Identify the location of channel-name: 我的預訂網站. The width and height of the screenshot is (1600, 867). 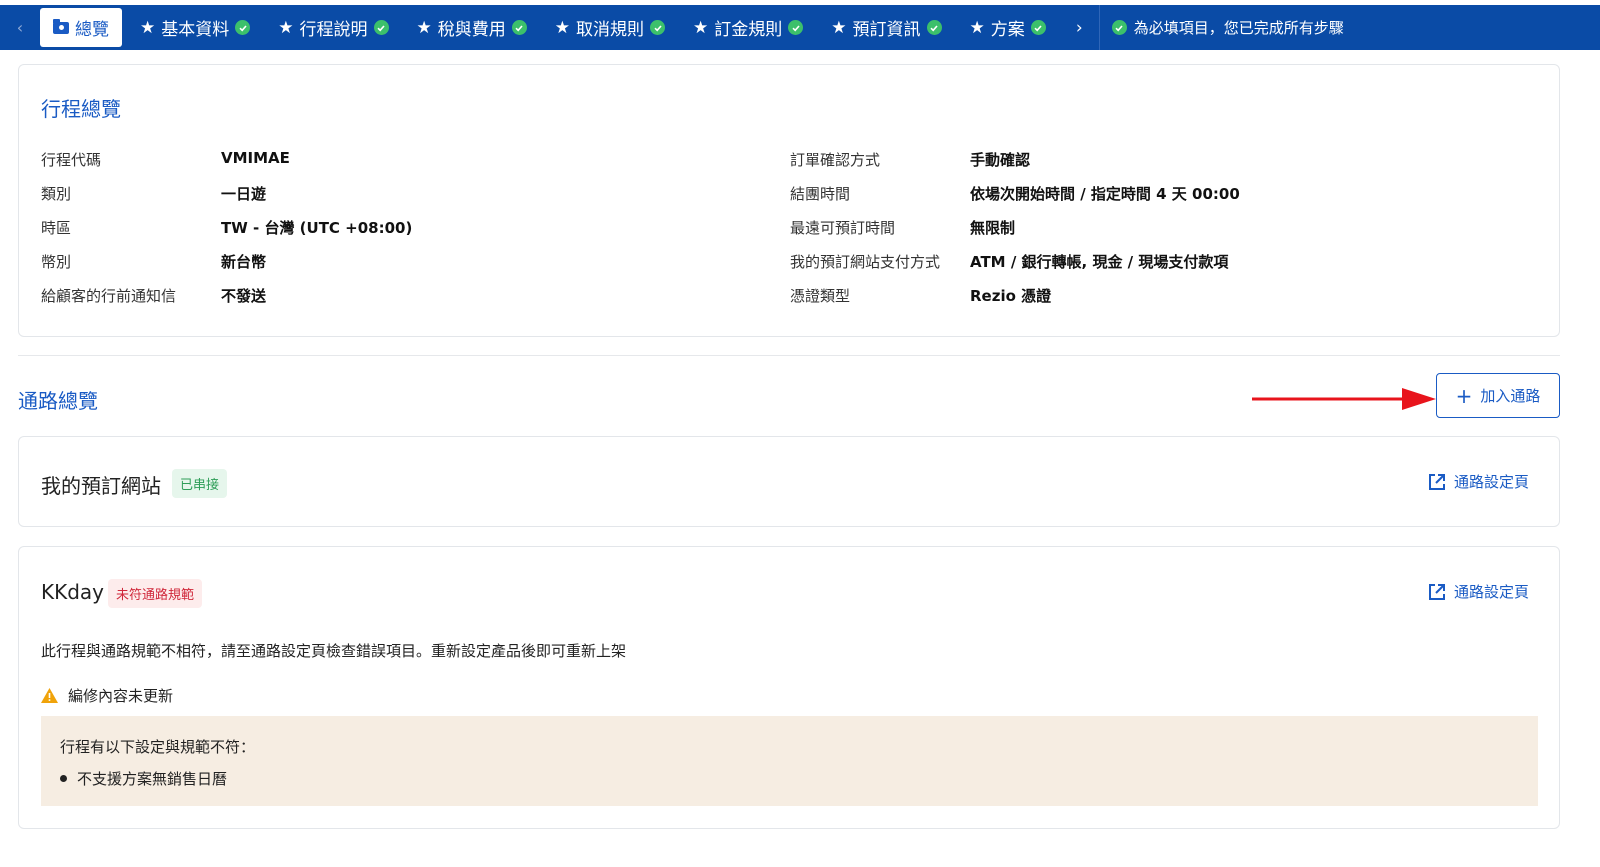
(101, 486).